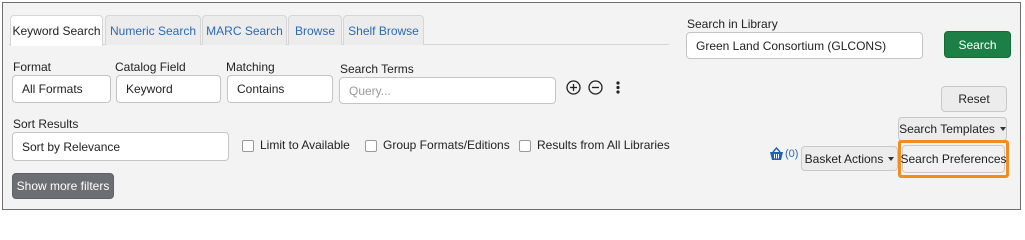 This screenshot has height=240, width=1025. I want to click on group-formats-label: Group Formats/Editions, so click(446, 145).